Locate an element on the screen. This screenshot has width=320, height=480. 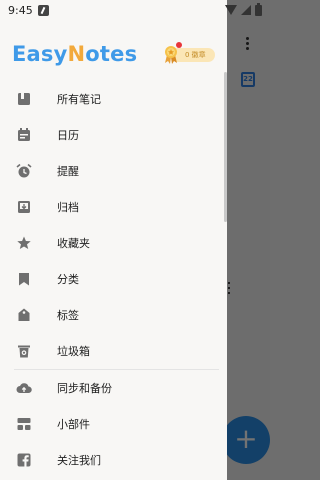
menu-item-label: 日历 is located at coordinates (68, 135).